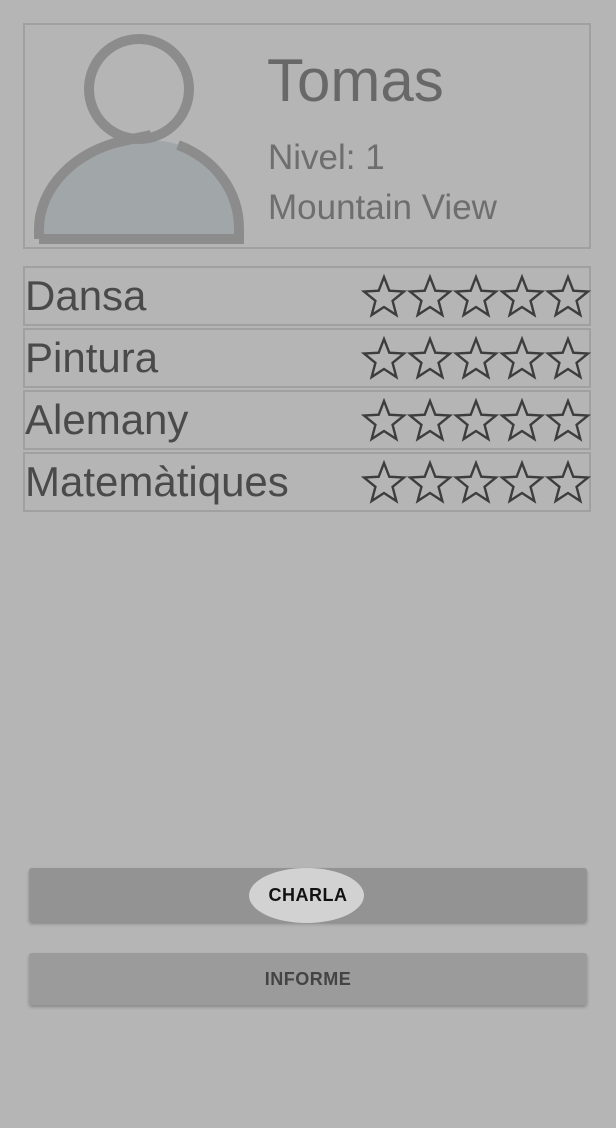 The height and width of the screenshot is (1128, 616). What do you see at coordinates (326, 157) in the screenshot?
I see `profile-level: Nivel: 1` at bounding box center [326, 157].